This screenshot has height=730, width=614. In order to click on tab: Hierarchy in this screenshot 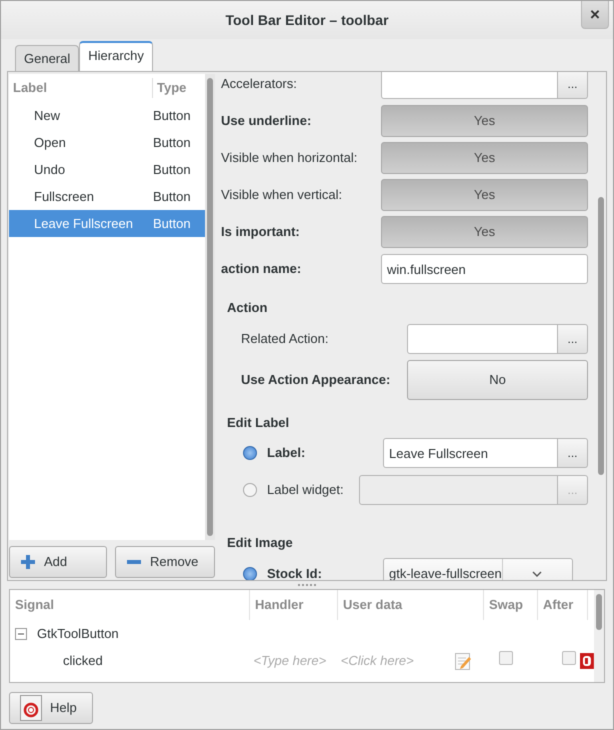, I will do `click(116, 56)`.